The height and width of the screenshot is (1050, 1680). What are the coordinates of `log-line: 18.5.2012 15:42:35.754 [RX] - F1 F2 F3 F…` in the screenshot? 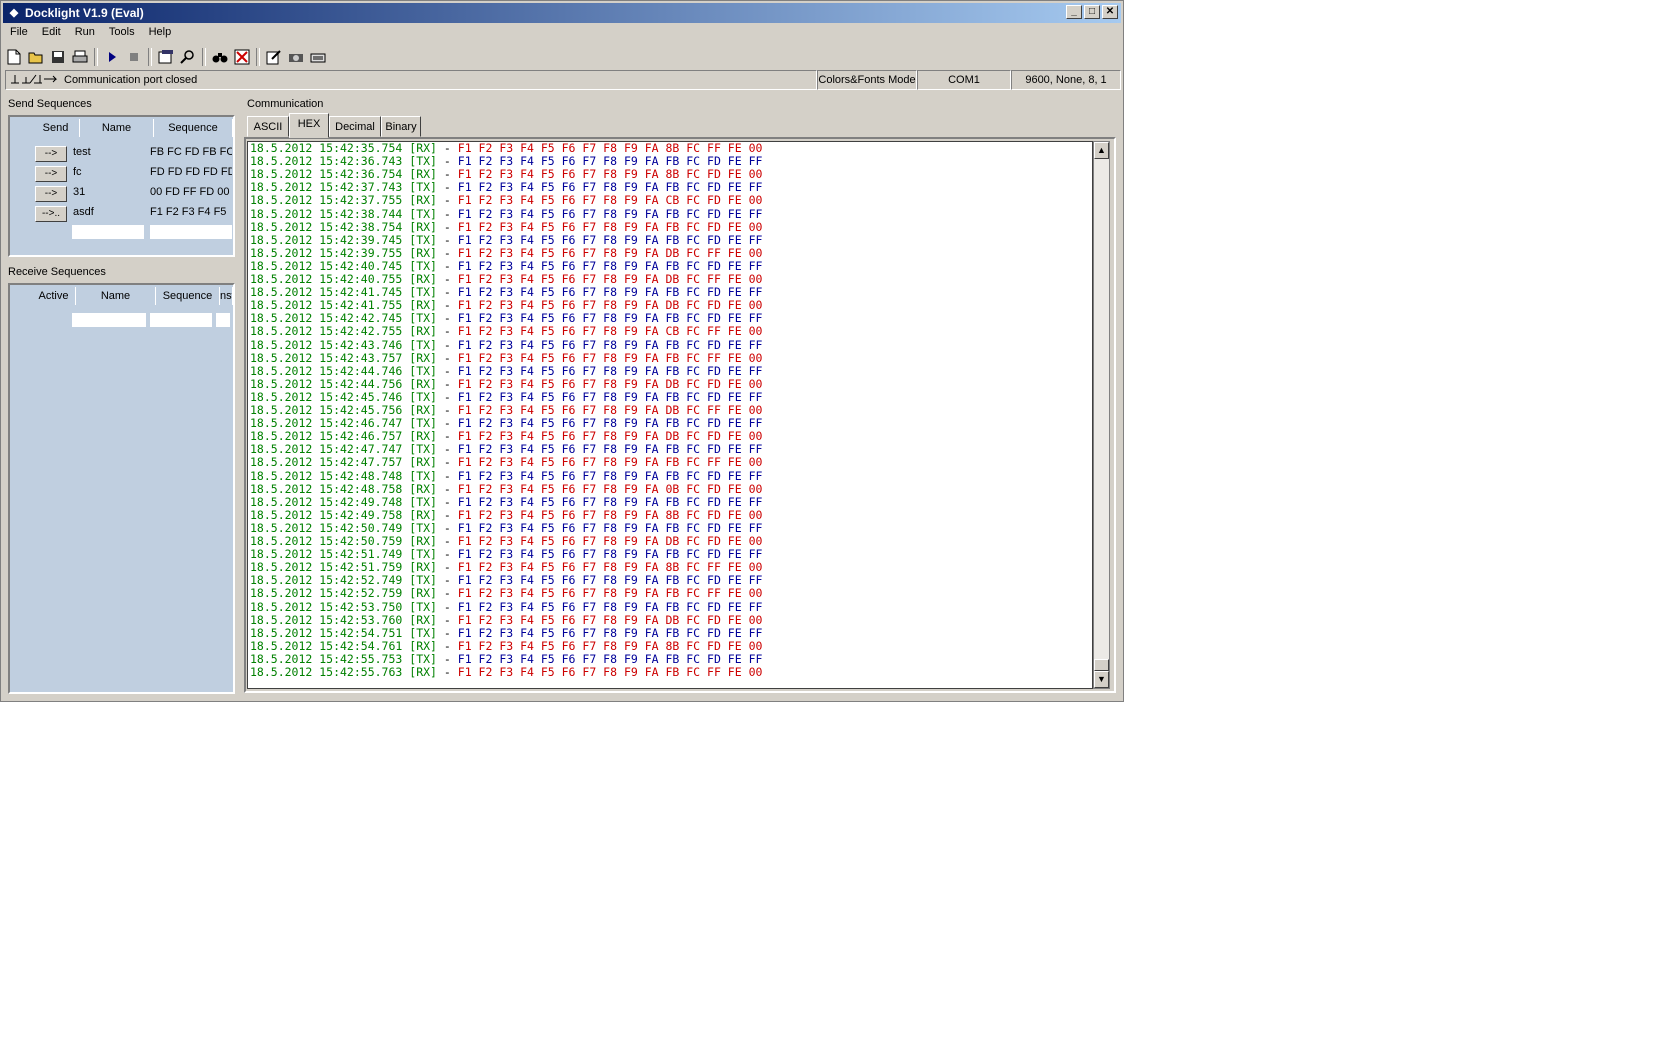 It's located at (506, 148).